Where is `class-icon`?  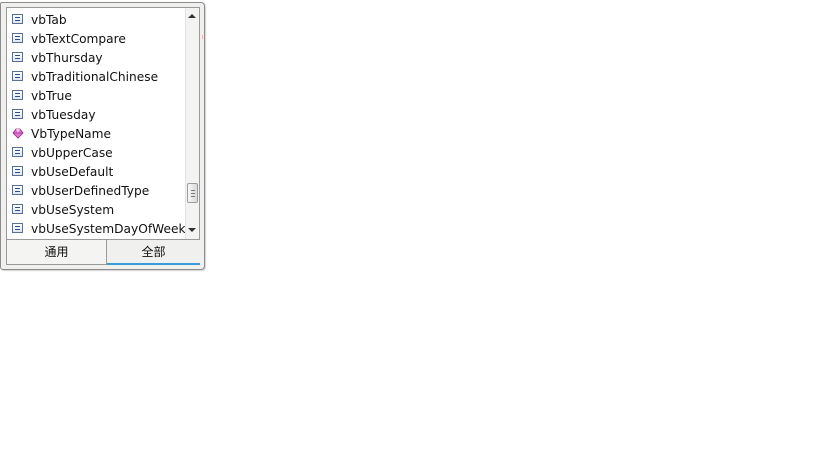
class-icon is located at coordinates (18, 133).